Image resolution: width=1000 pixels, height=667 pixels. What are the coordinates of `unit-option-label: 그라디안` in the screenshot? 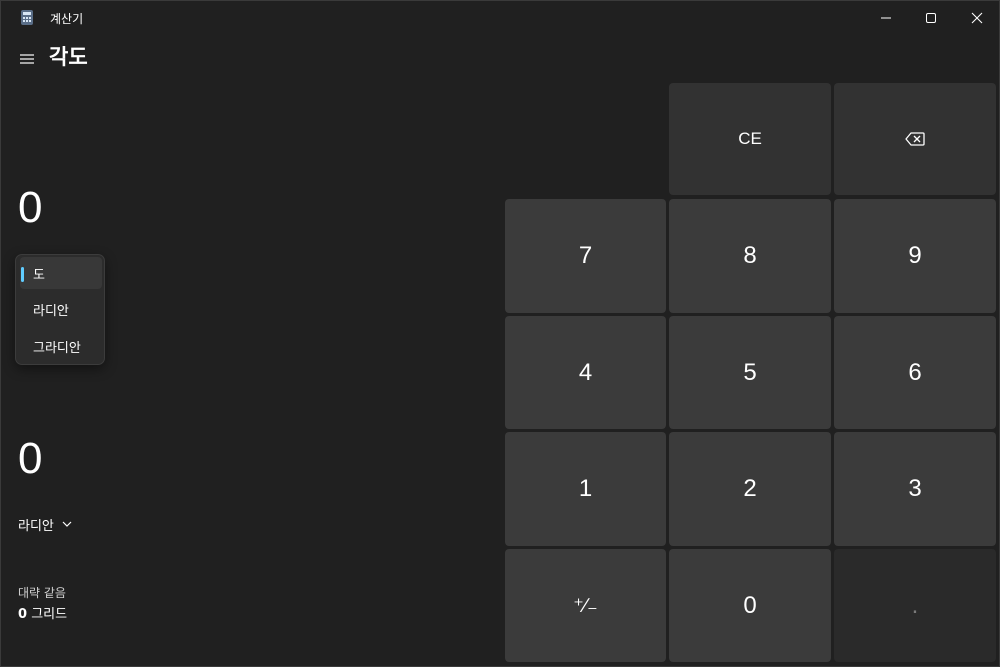 It's located at (57, 348).